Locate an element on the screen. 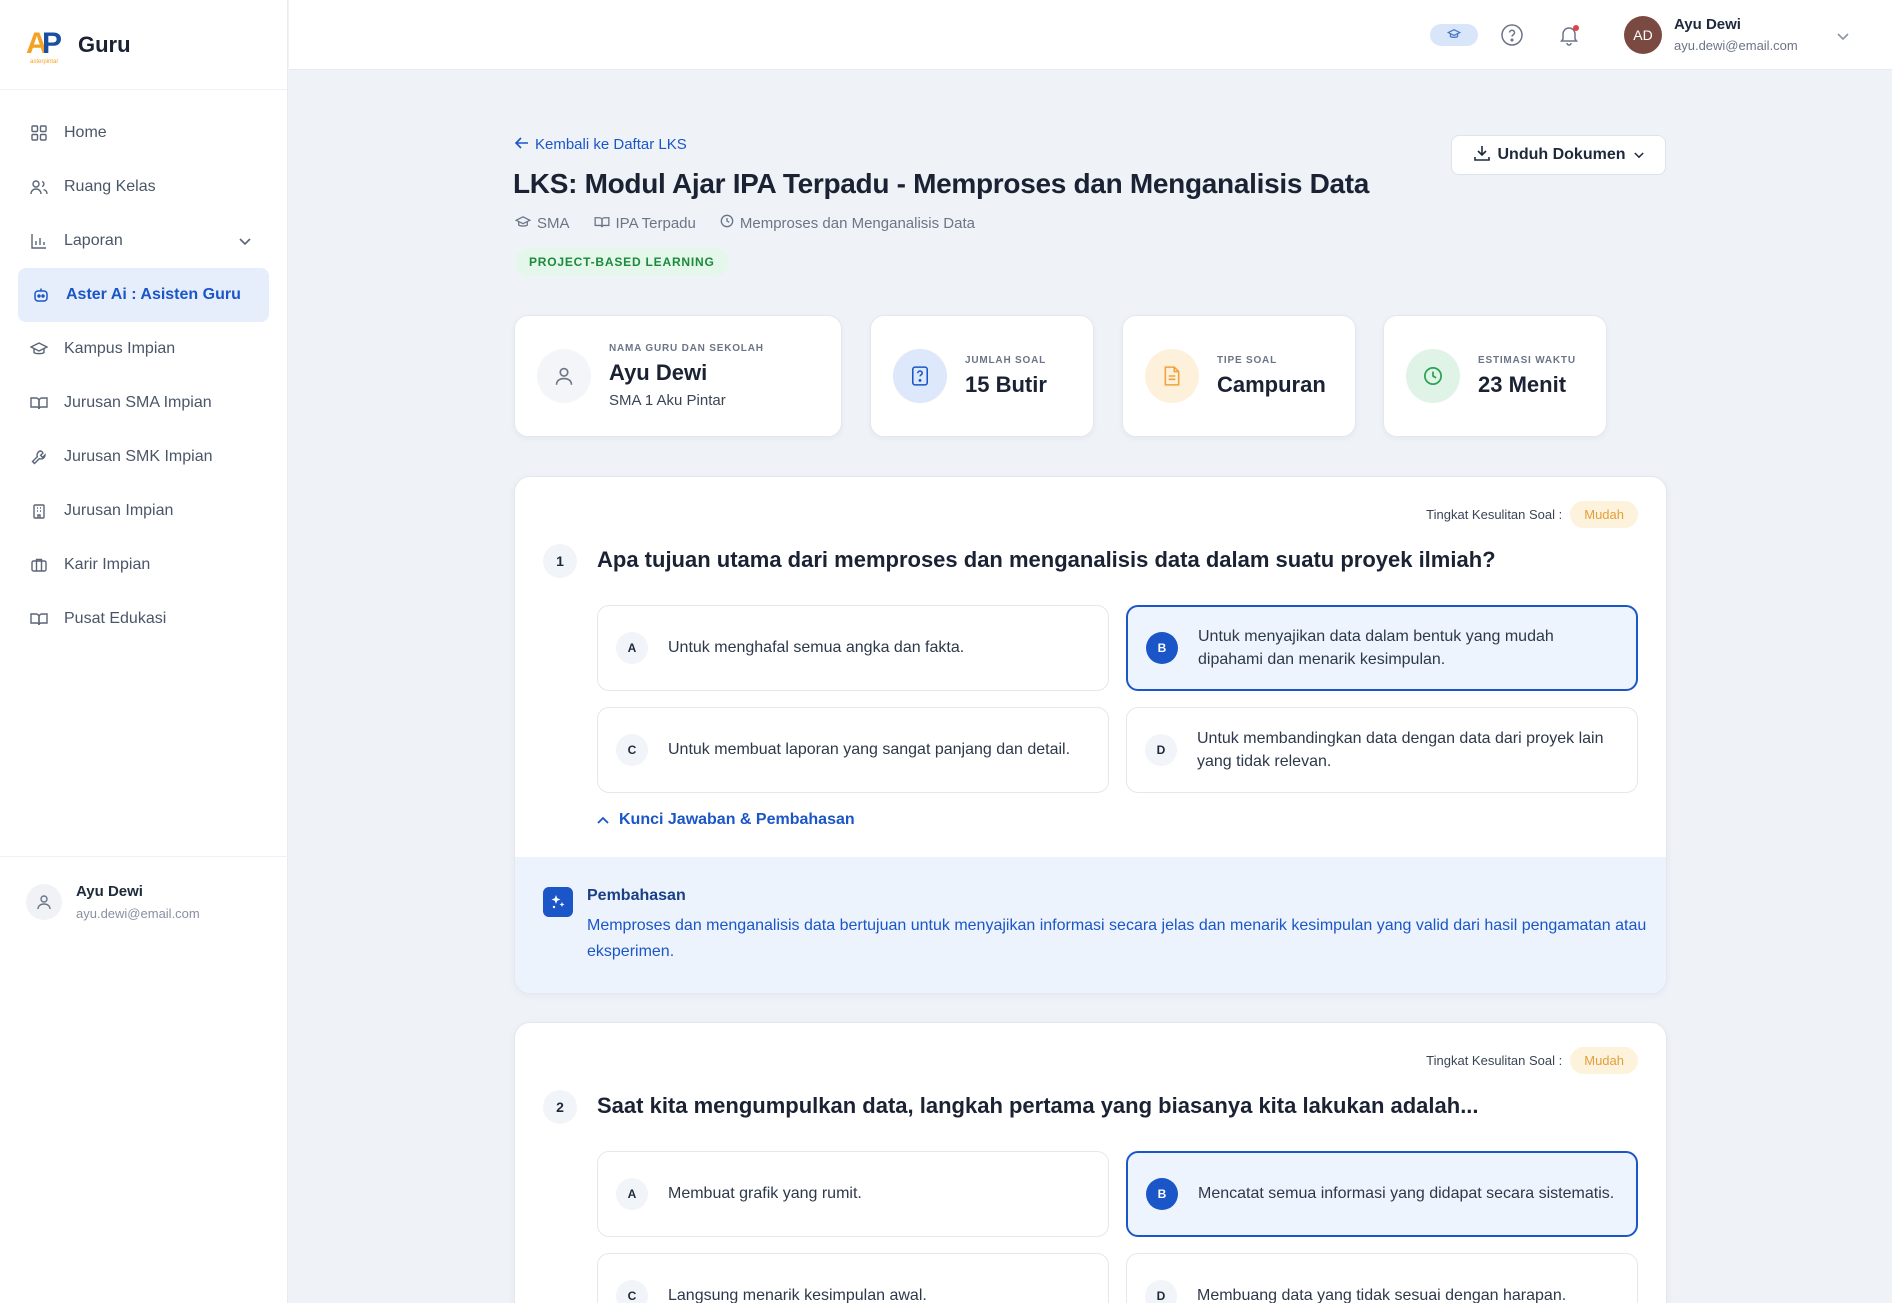 The image size is (1892, 1303). option-letter: D is located at coordinates (1161, 750).